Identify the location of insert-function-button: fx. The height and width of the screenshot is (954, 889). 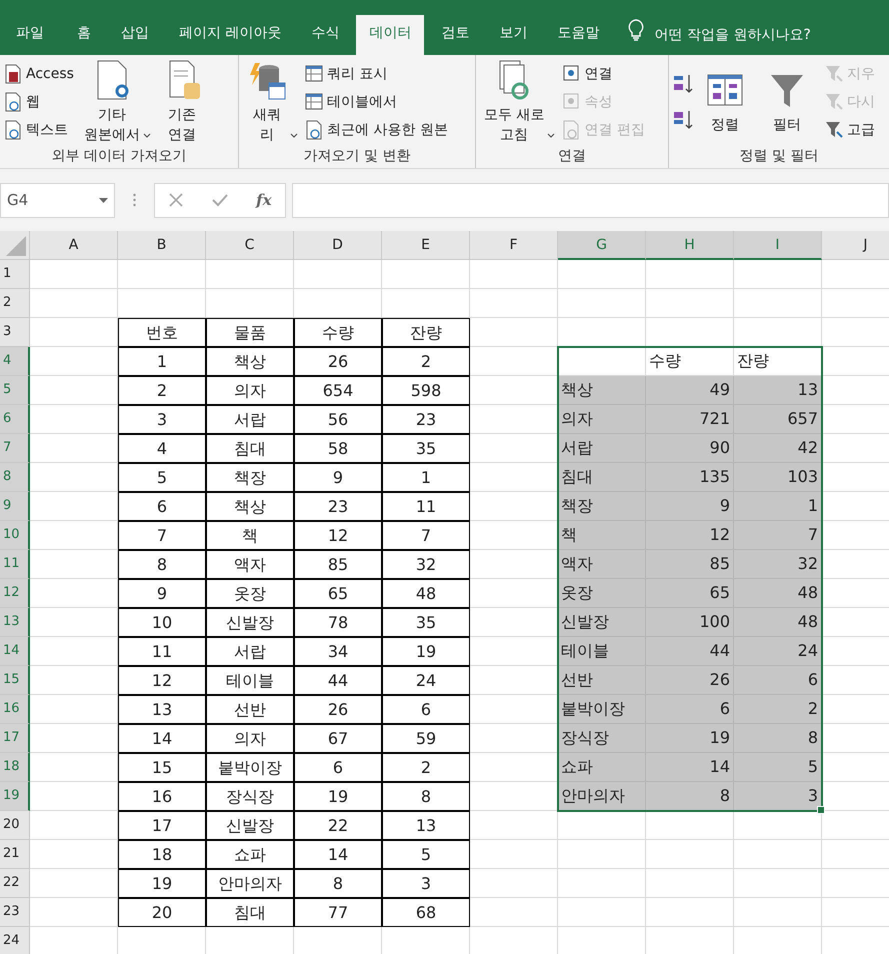
(264, 200).